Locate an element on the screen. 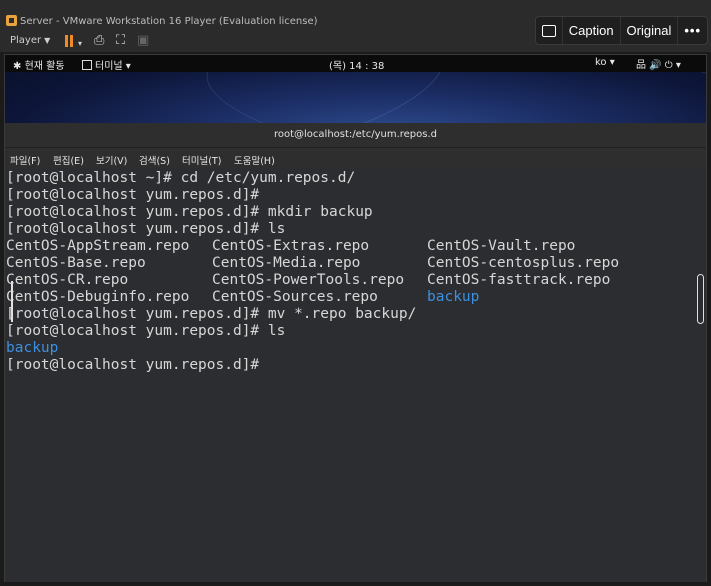  file-entry: CentOS-Base.repo is located at coordinates (76, 263).